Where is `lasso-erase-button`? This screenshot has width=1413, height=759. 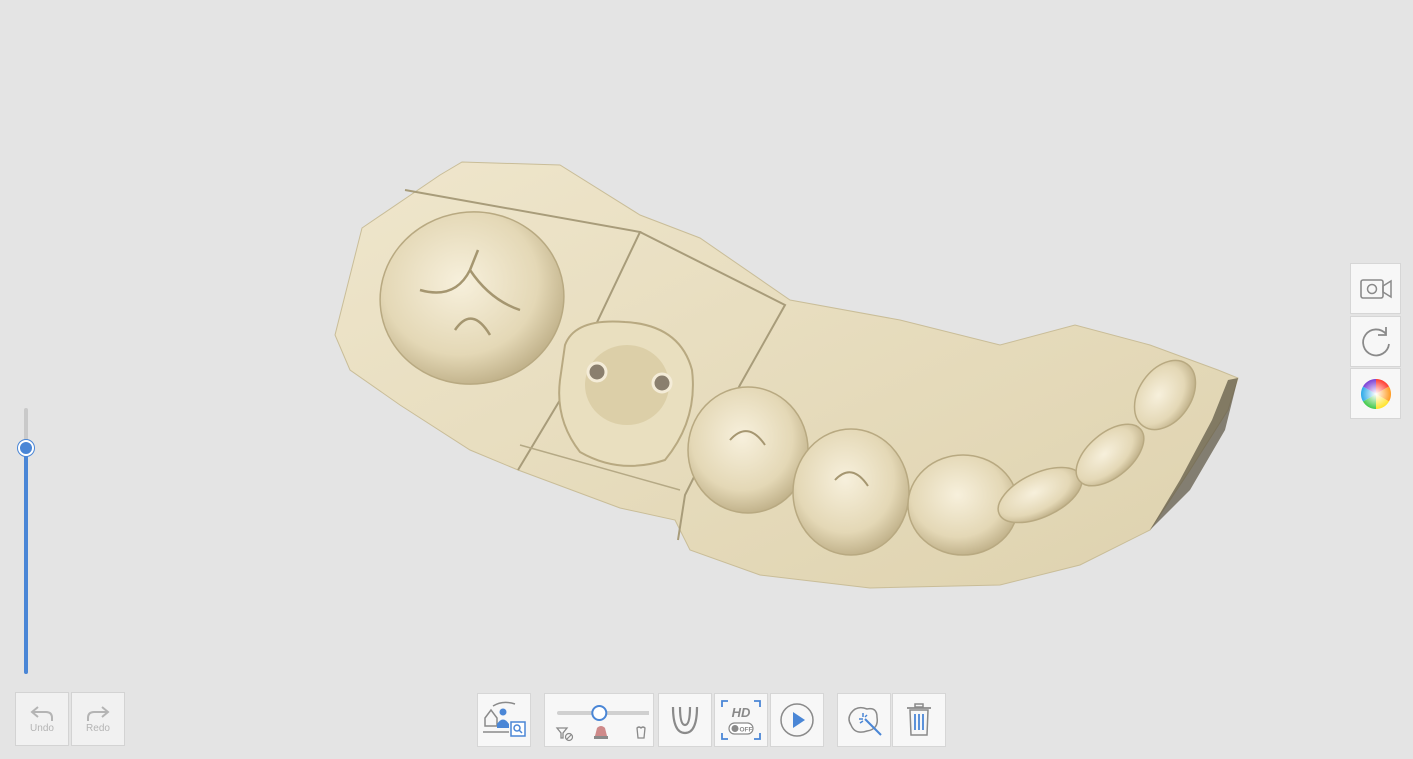
lasso-erase-button is located at coordinates (864, 720).